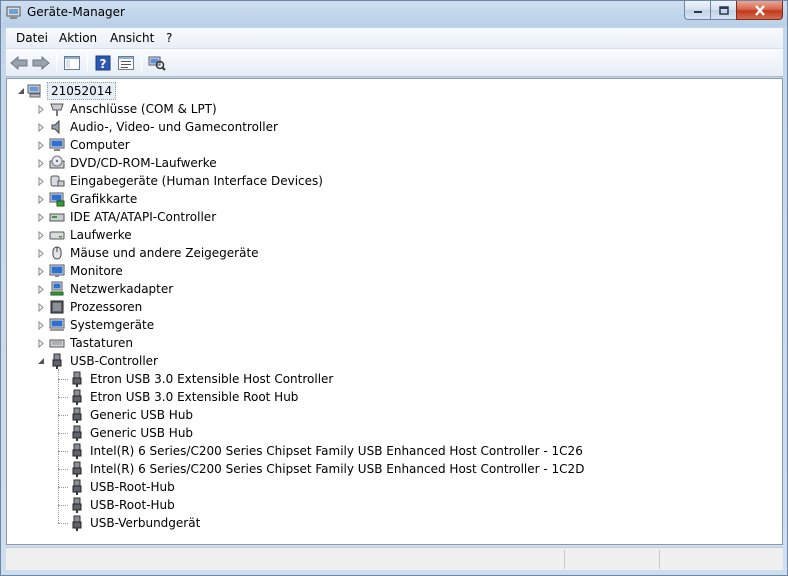  Describe the element at coordinates (723, 10) in the screenshot. I see `maximize-button` at that location.